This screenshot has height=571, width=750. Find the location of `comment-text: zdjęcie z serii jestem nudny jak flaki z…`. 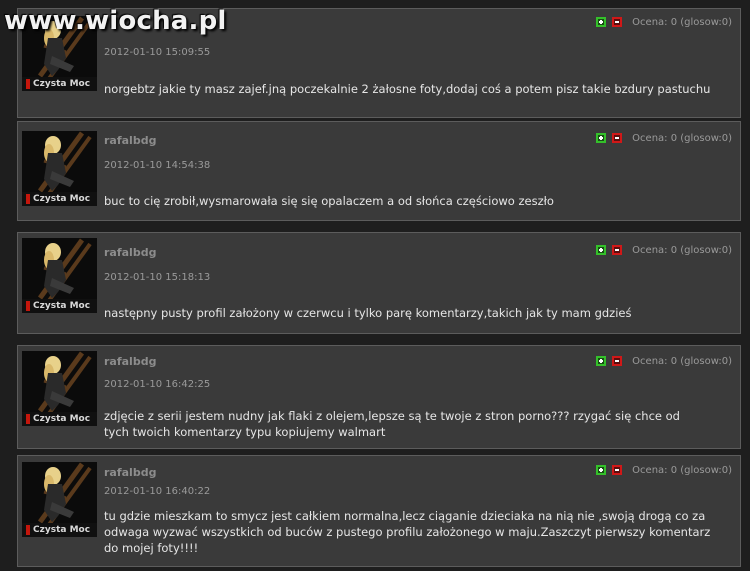

comment-text: zdjęcie z serii jestem nudny jak flaki z… is located at coordinates (392, 424).